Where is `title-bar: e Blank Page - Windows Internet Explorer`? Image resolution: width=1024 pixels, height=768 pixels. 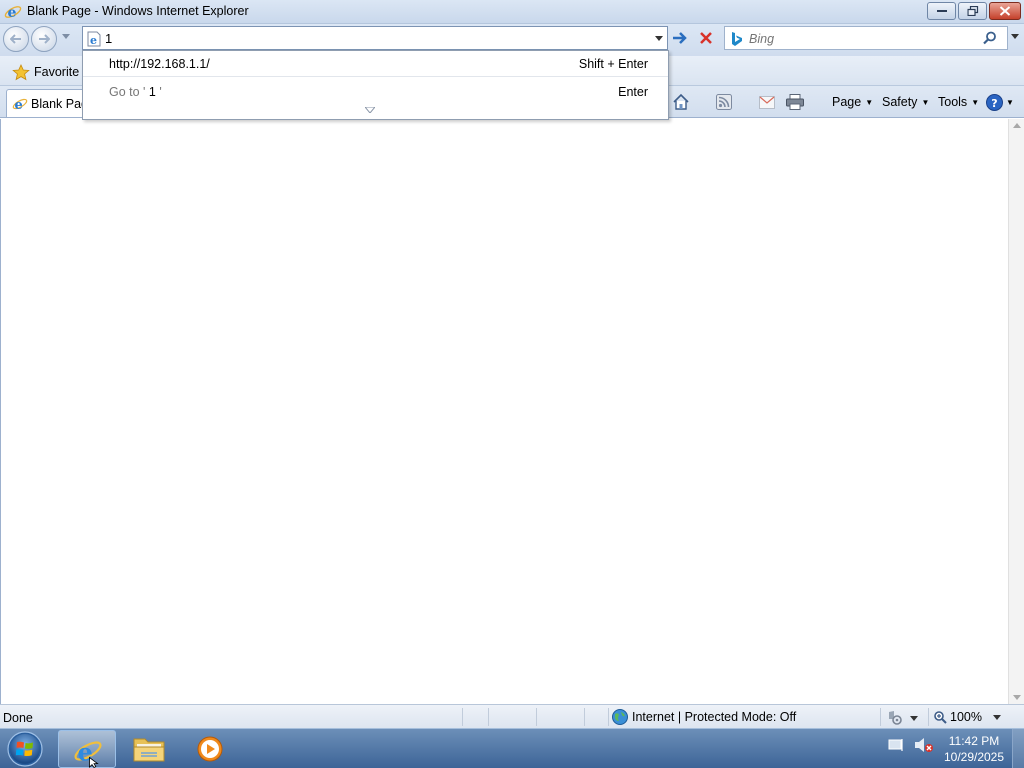 title-bar: e Blank Page - Windows Internet Explorer is located at coordinates (512, 12).